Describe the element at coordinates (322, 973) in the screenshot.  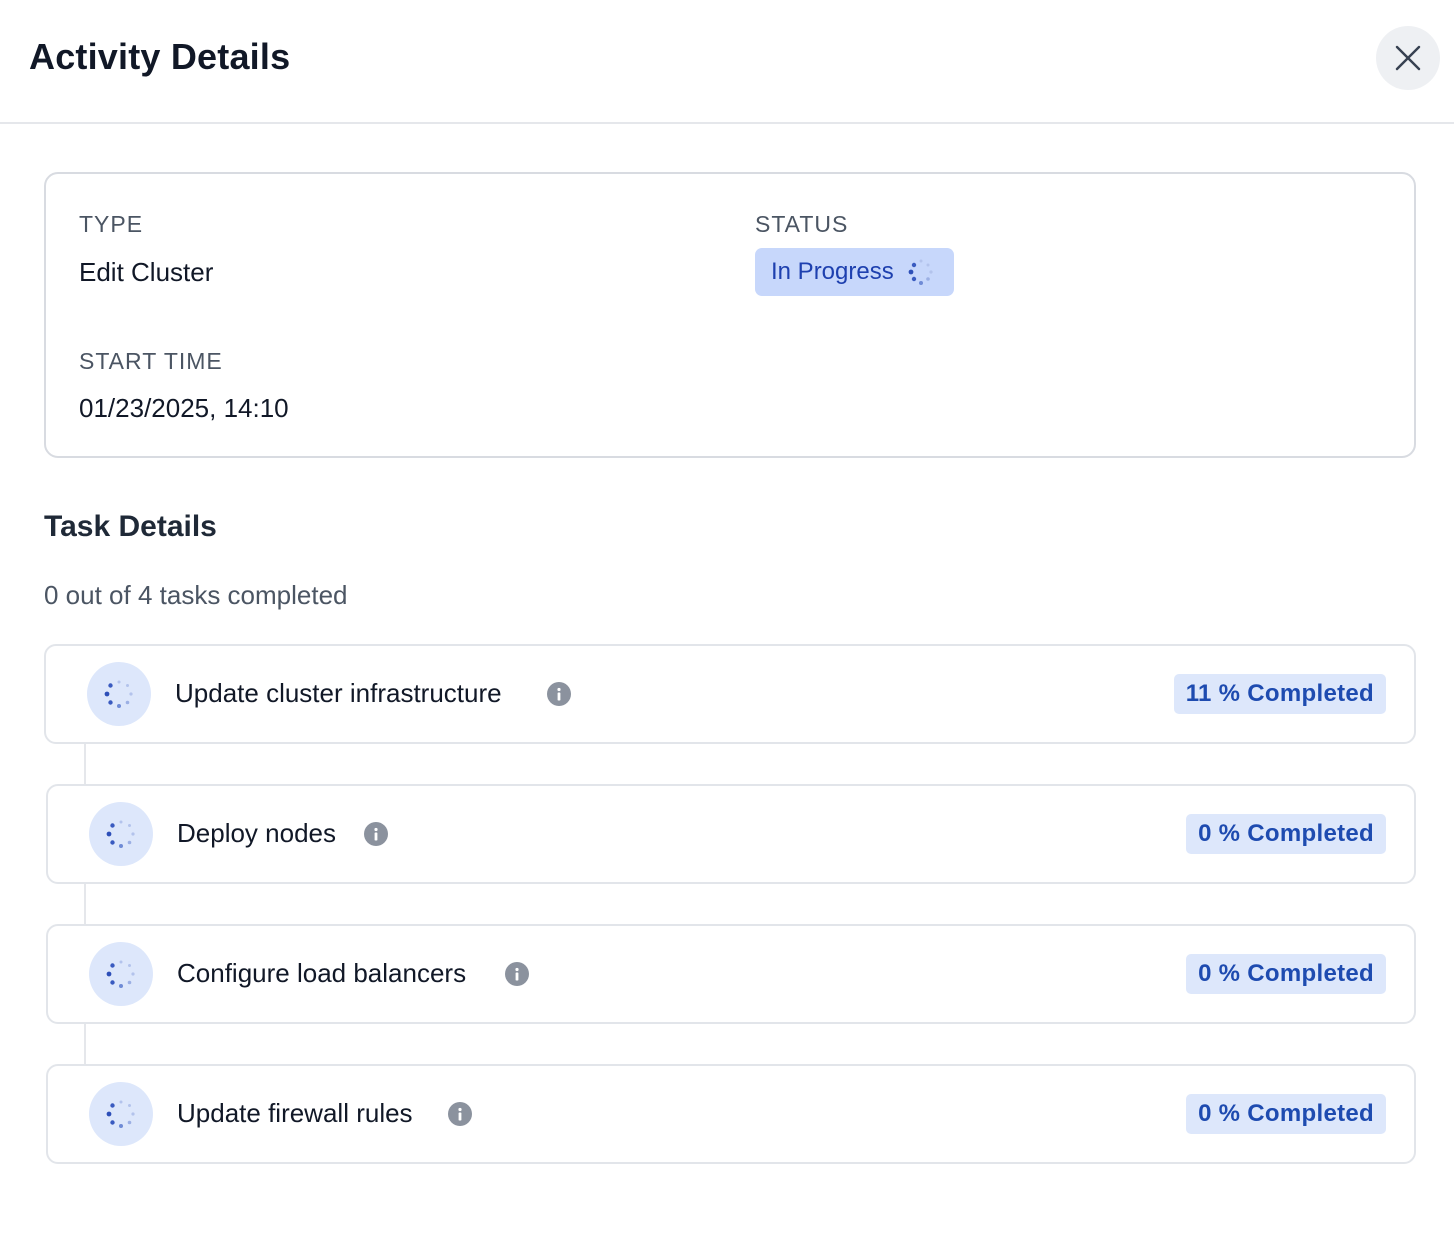
I see `task-title: Configure load balancers` at that location.